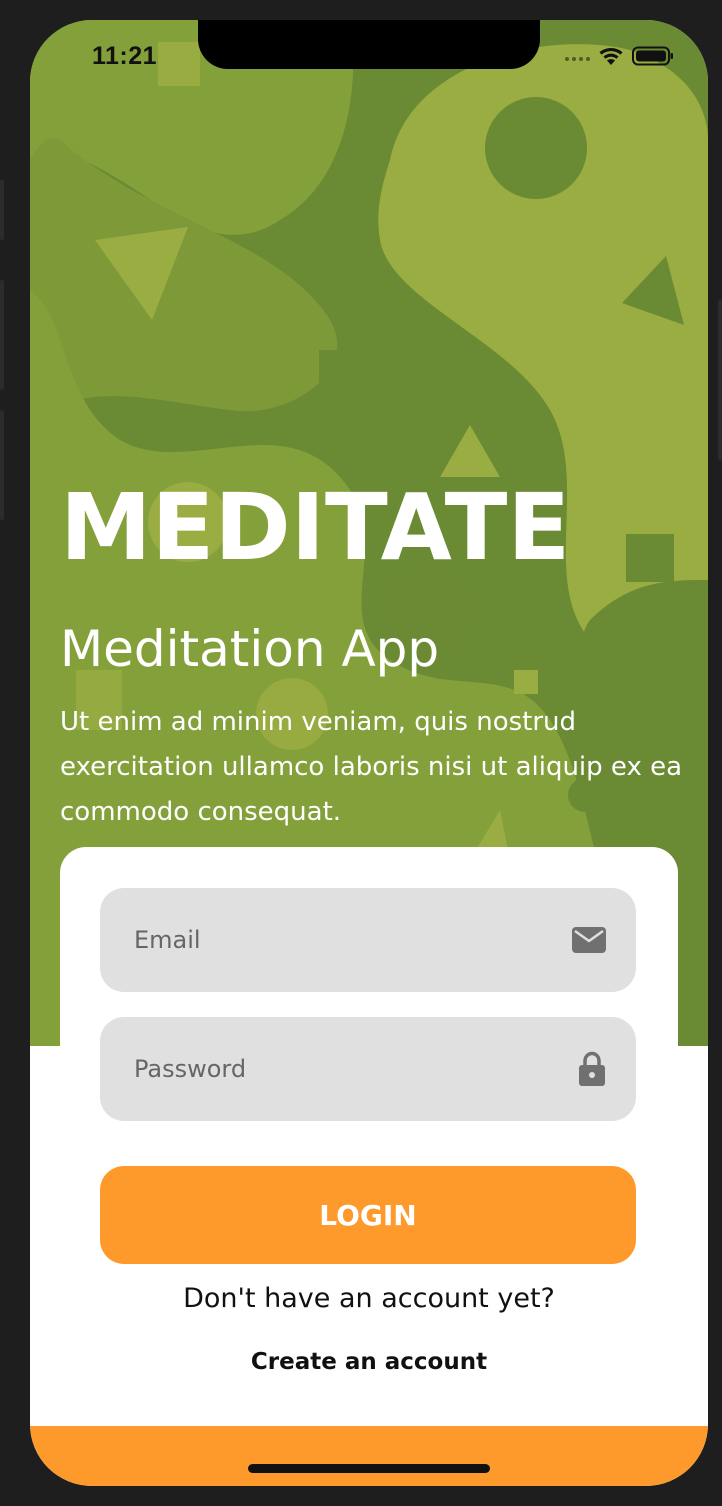  I want to click on email-field, so click(344, 940).